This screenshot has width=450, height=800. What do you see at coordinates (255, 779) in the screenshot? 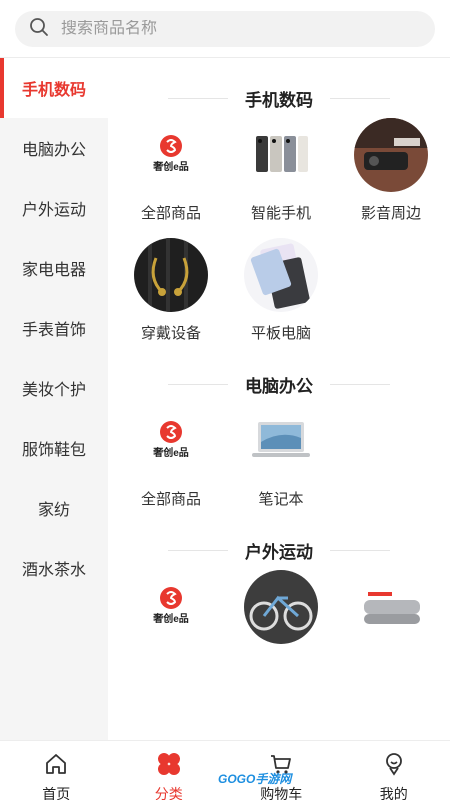
I see `watermark: GOGO手游网` at bounding box center [255, 779].